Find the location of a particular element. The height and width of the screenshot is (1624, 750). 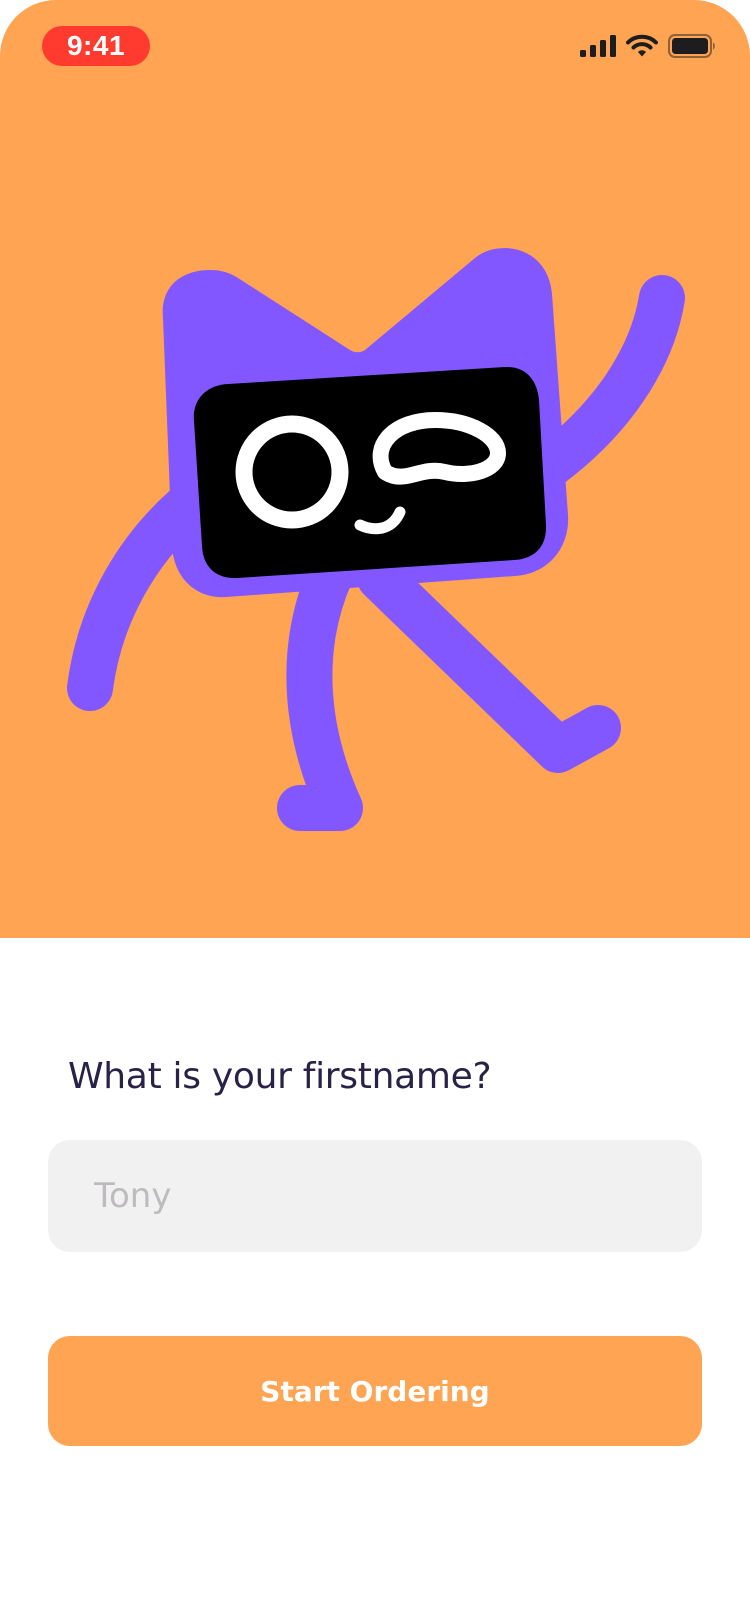

start-ordering-button: Start Ordering is located at coordinates (375, 1391).